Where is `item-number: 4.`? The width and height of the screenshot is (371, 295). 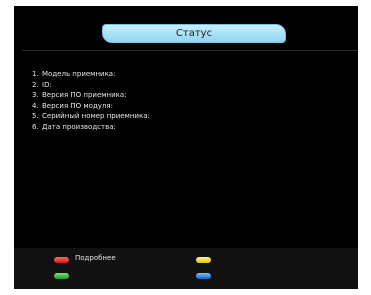 item-number: 4. is located at coordinates (35, 105).